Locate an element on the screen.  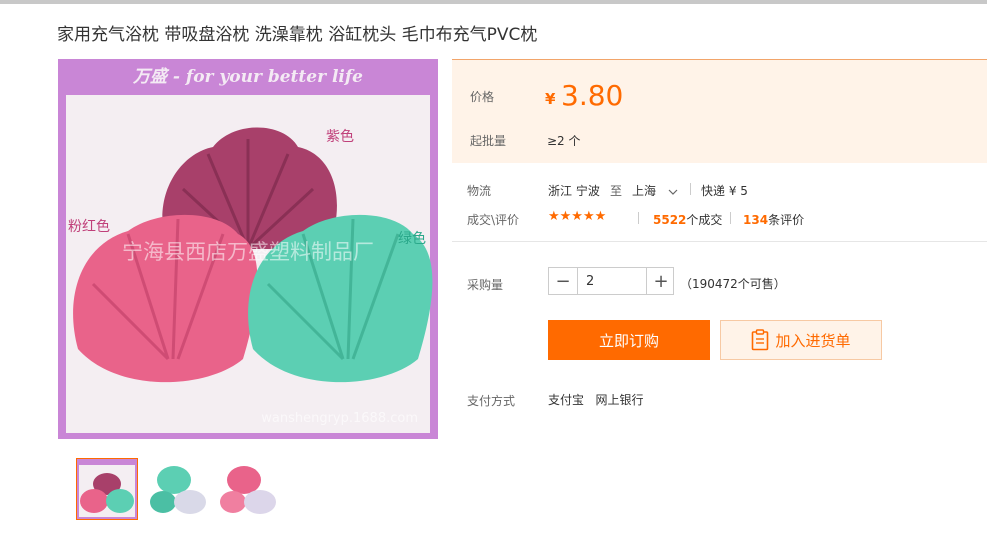
moq-label: 起批量 is located at coordinates (488, 141).